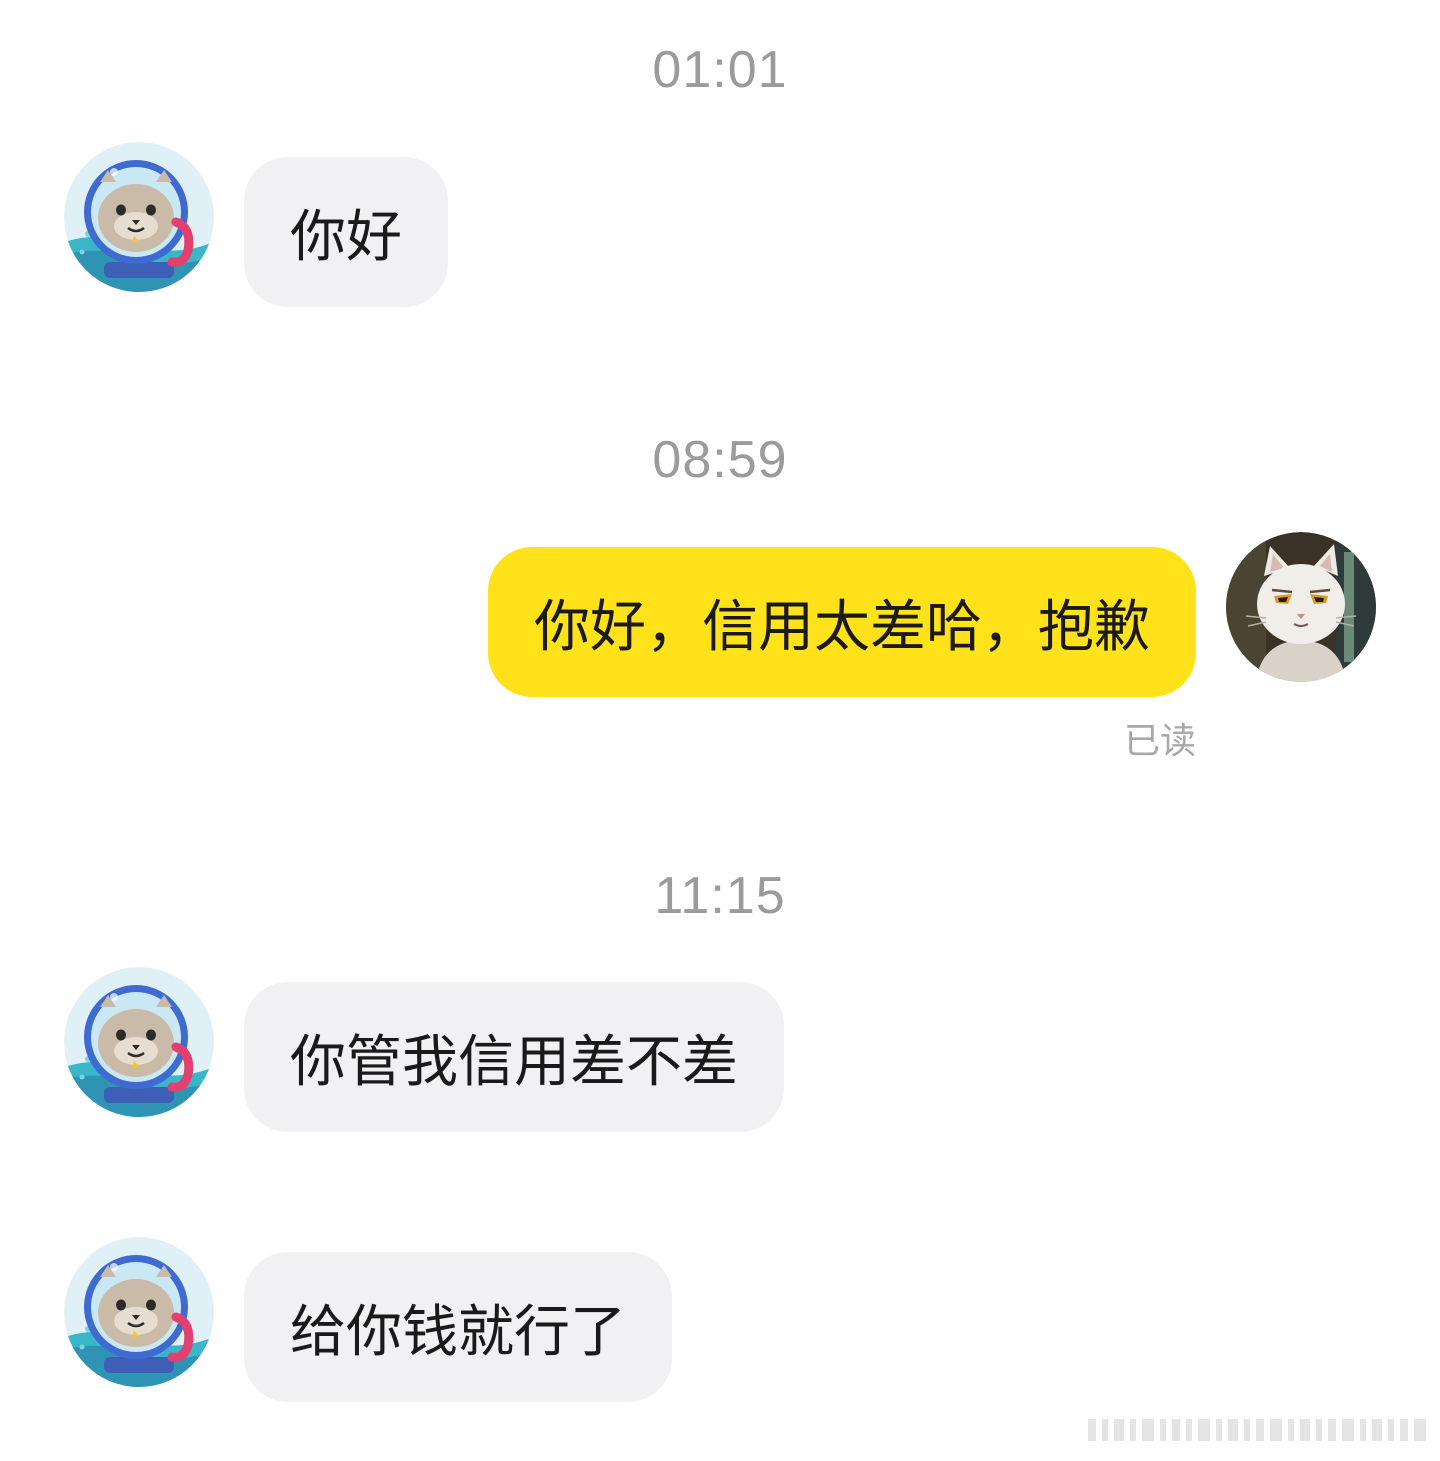 The height and width of the screenshot is (1461, 1440). I want to click on message-text: 给你钱就行了, so click(458, 1332).